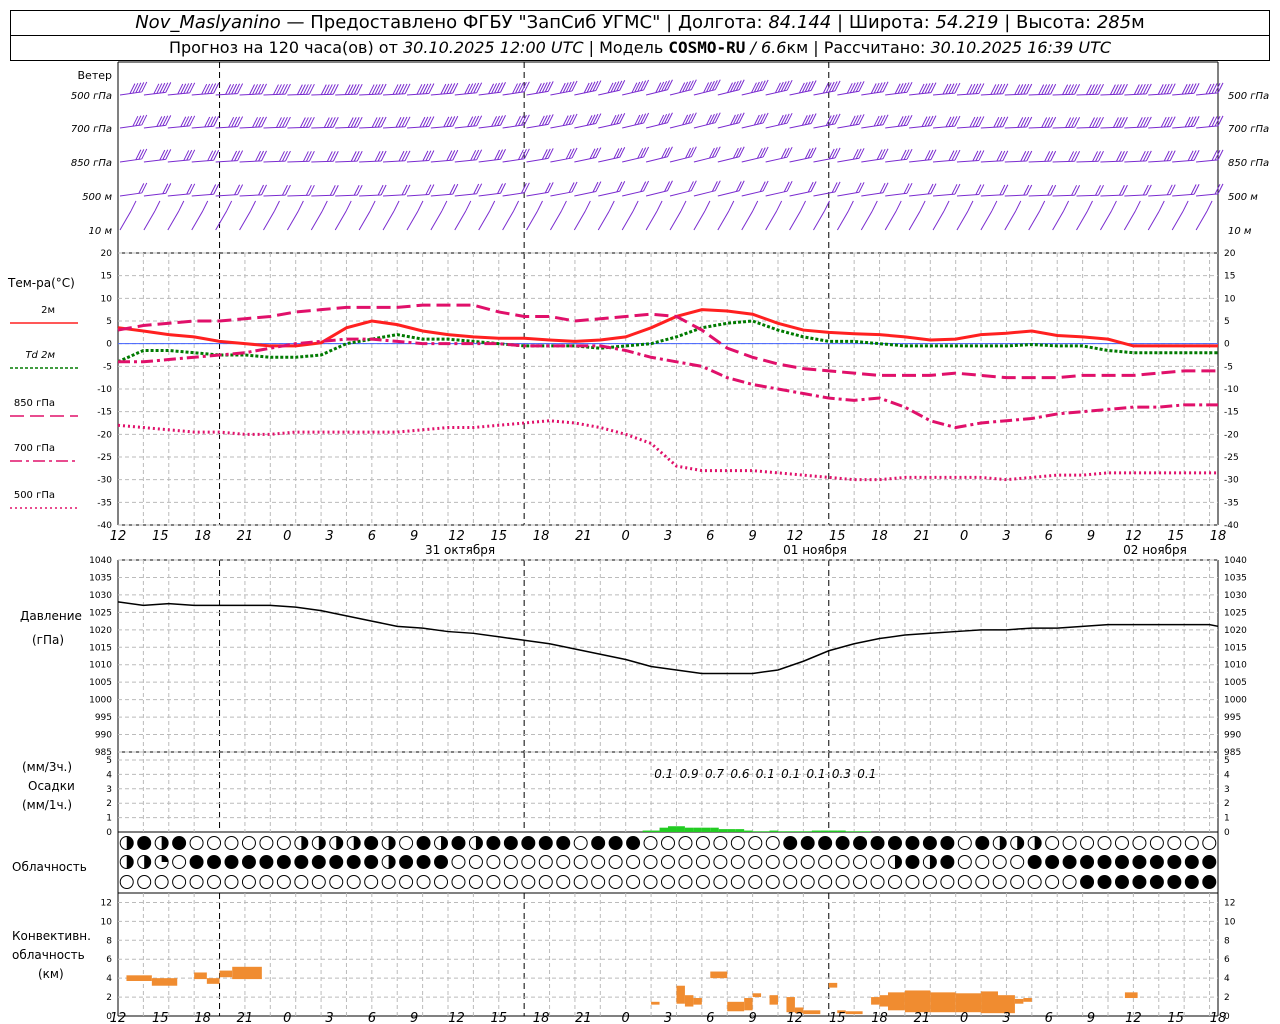 This screenshot has height=1024, width=1280. I want to click on wind-level-label: 700 гПа, so click(91, 129).